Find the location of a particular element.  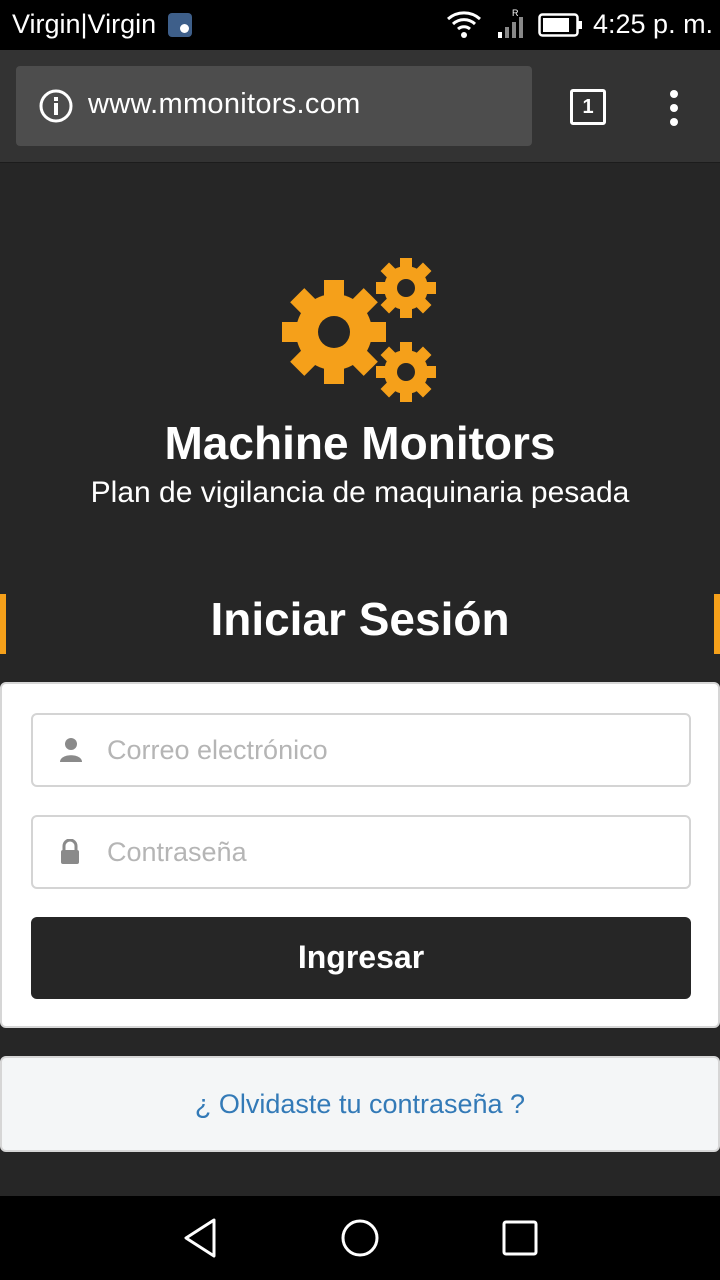

forgot-password-box: ¿ Olvidaste tu contraseña ? is located at coordinates (360, 1104).